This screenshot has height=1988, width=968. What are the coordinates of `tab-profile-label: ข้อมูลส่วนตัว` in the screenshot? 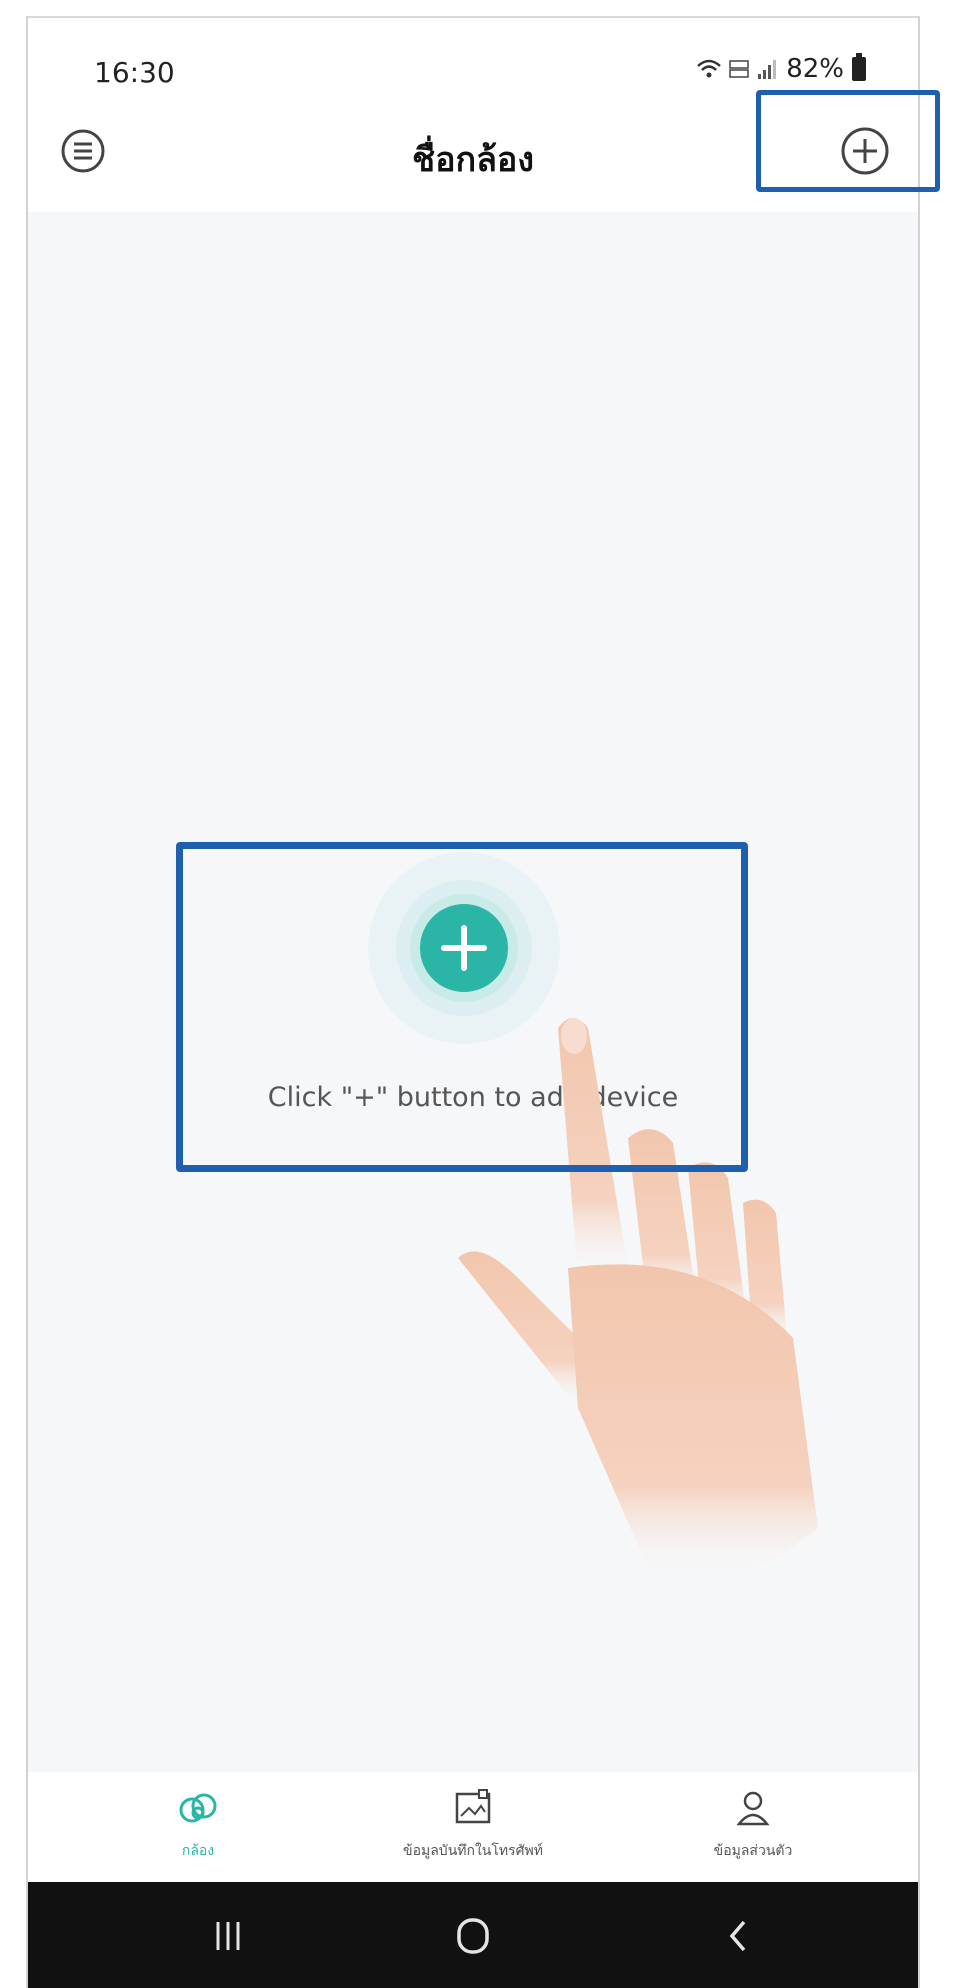 It's located at (753, 1851).